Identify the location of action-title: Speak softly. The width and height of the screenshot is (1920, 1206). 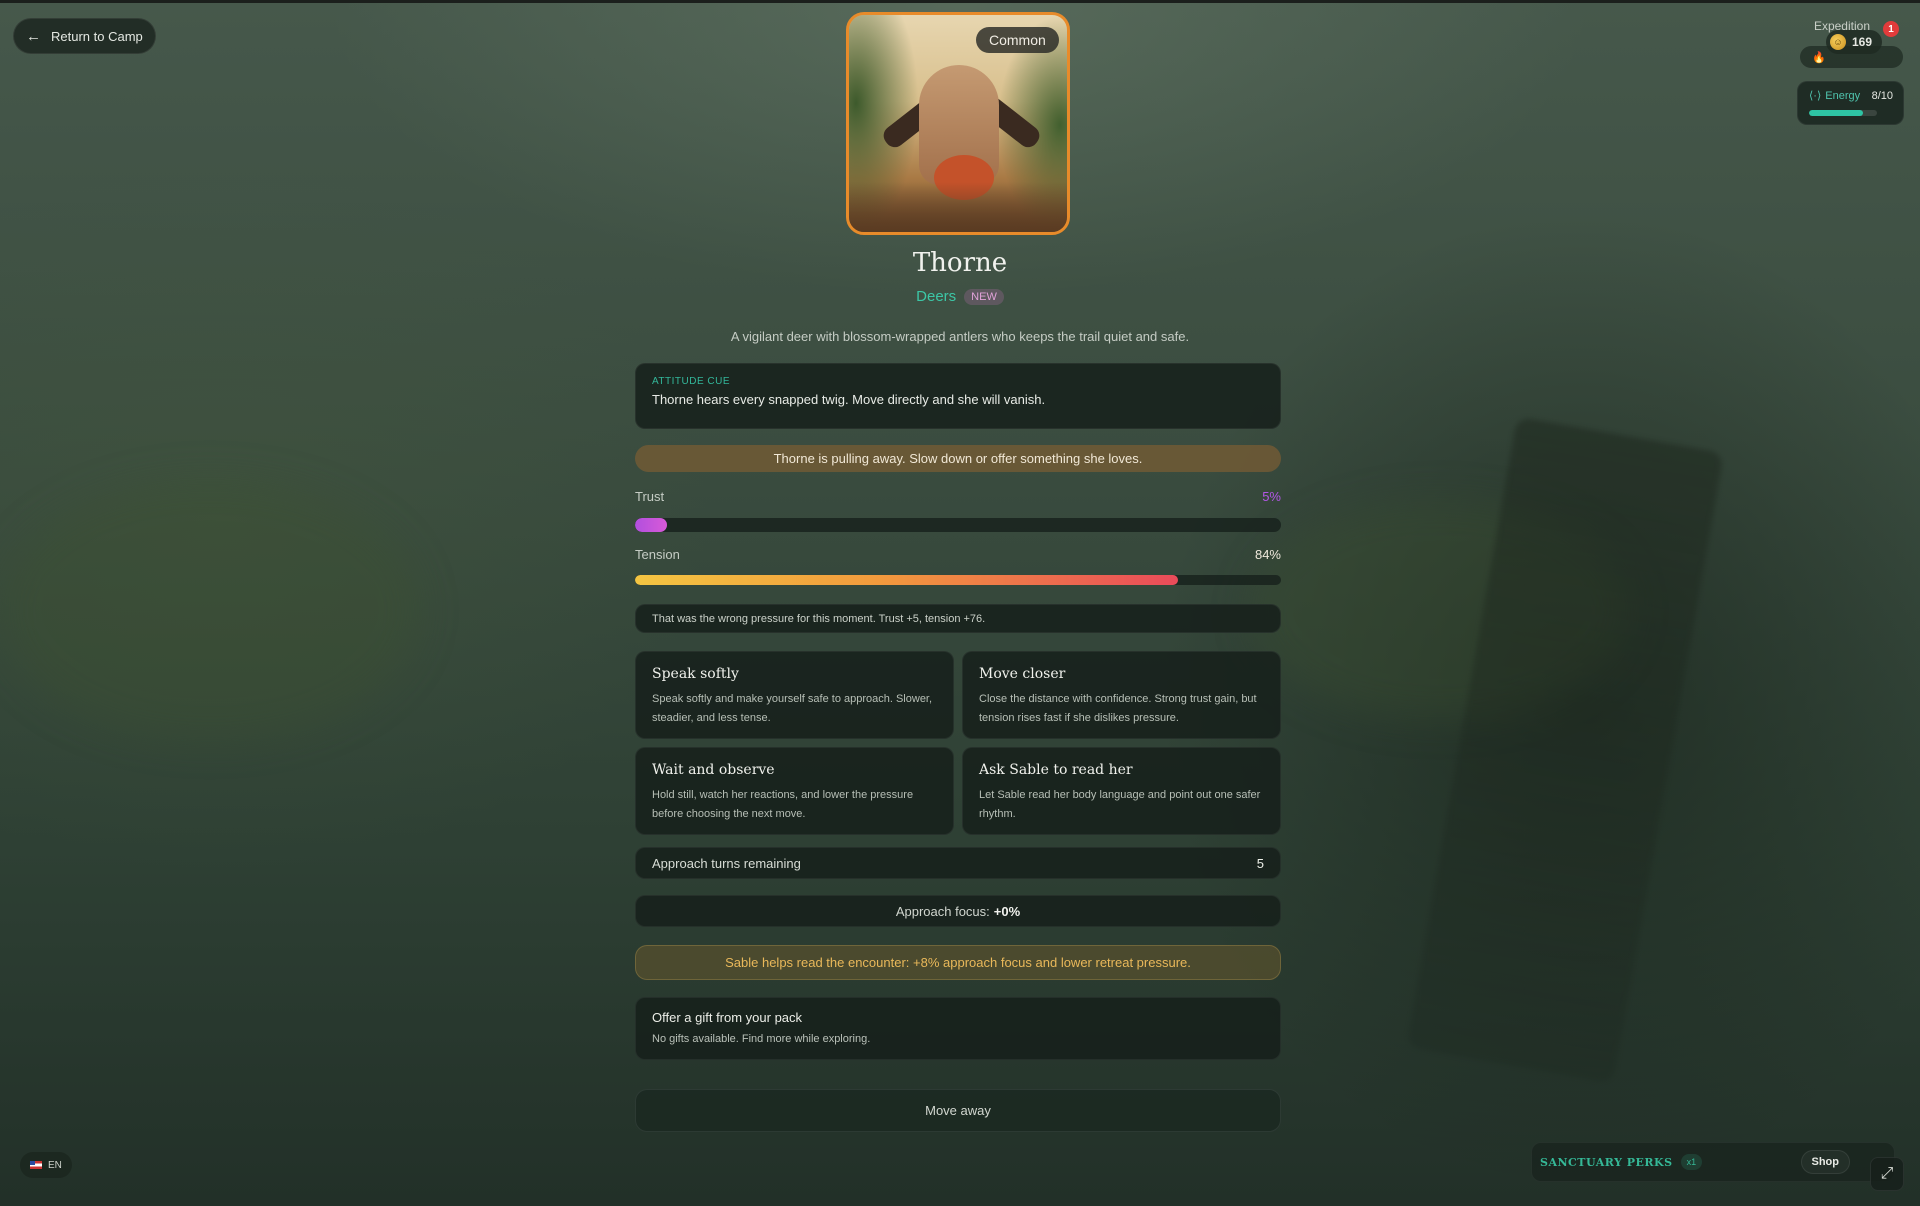
(695, 674).